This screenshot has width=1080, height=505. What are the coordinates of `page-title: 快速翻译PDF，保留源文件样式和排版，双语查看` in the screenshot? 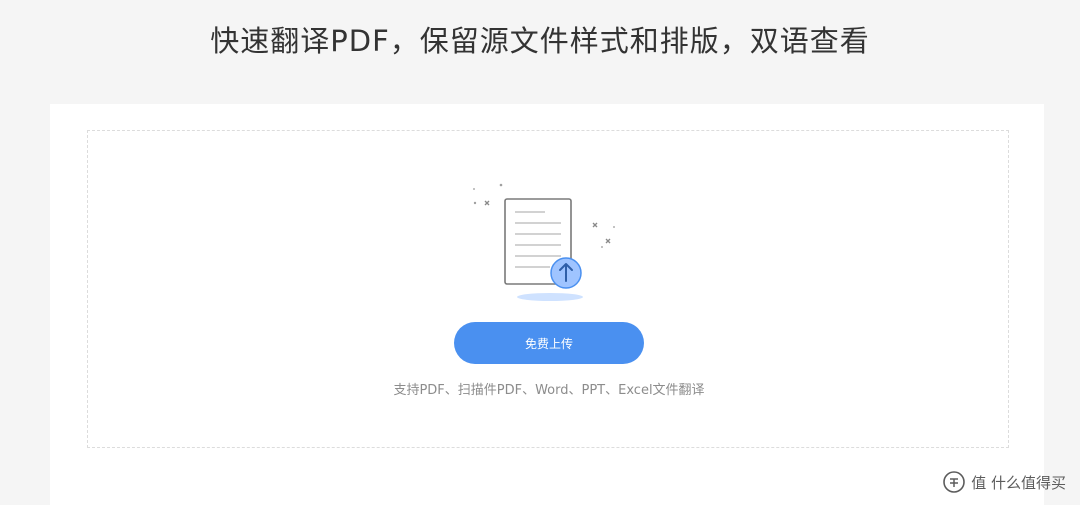 It's located at (540, 41).